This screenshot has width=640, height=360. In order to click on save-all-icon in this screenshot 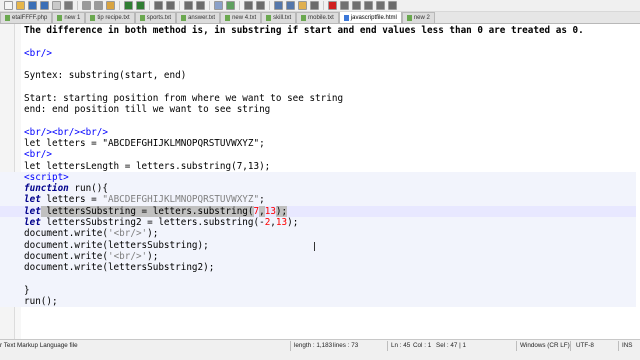, I will do `click(44, 5)`.